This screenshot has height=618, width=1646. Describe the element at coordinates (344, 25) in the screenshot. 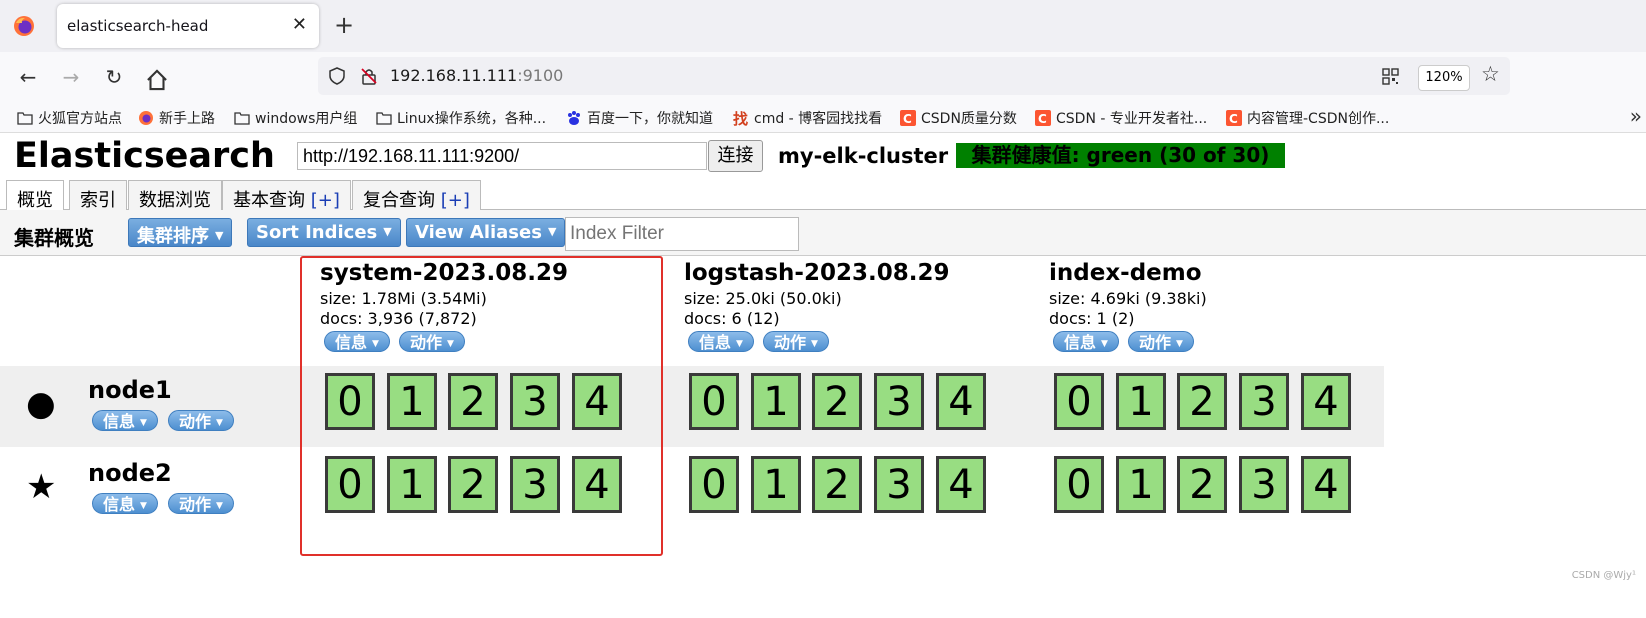

I see `new-tab-button: +` at that location.